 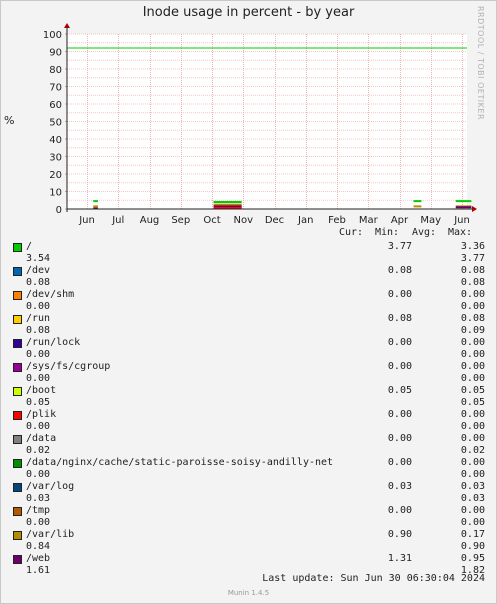 I want to click on legend-min: 0.90, so click(x=399, y=534).